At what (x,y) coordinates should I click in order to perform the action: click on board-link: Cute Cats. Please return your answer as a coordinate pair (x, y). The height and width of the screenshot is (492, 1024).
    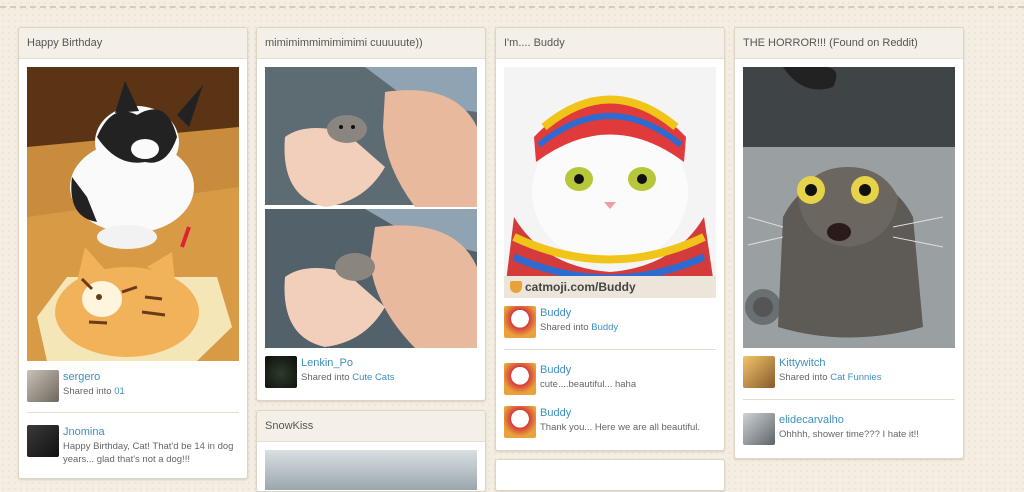
    Looking at the image, I should click on (373, 377).